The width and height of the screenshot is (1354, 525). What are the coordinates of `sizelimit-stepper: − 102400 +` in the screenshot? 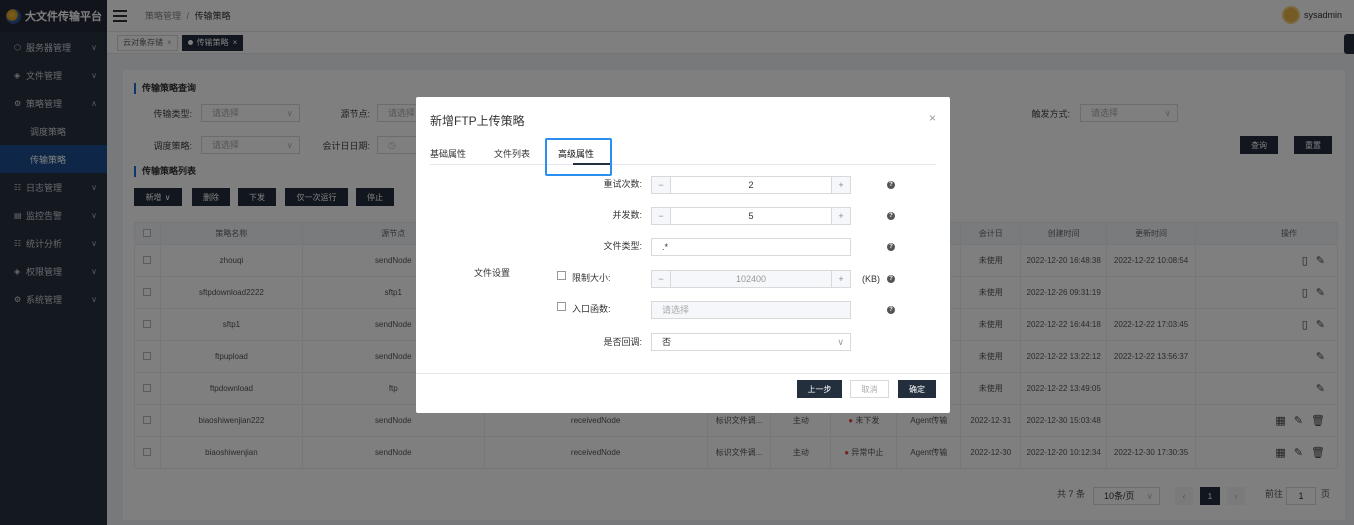 It's located at (751, 279).